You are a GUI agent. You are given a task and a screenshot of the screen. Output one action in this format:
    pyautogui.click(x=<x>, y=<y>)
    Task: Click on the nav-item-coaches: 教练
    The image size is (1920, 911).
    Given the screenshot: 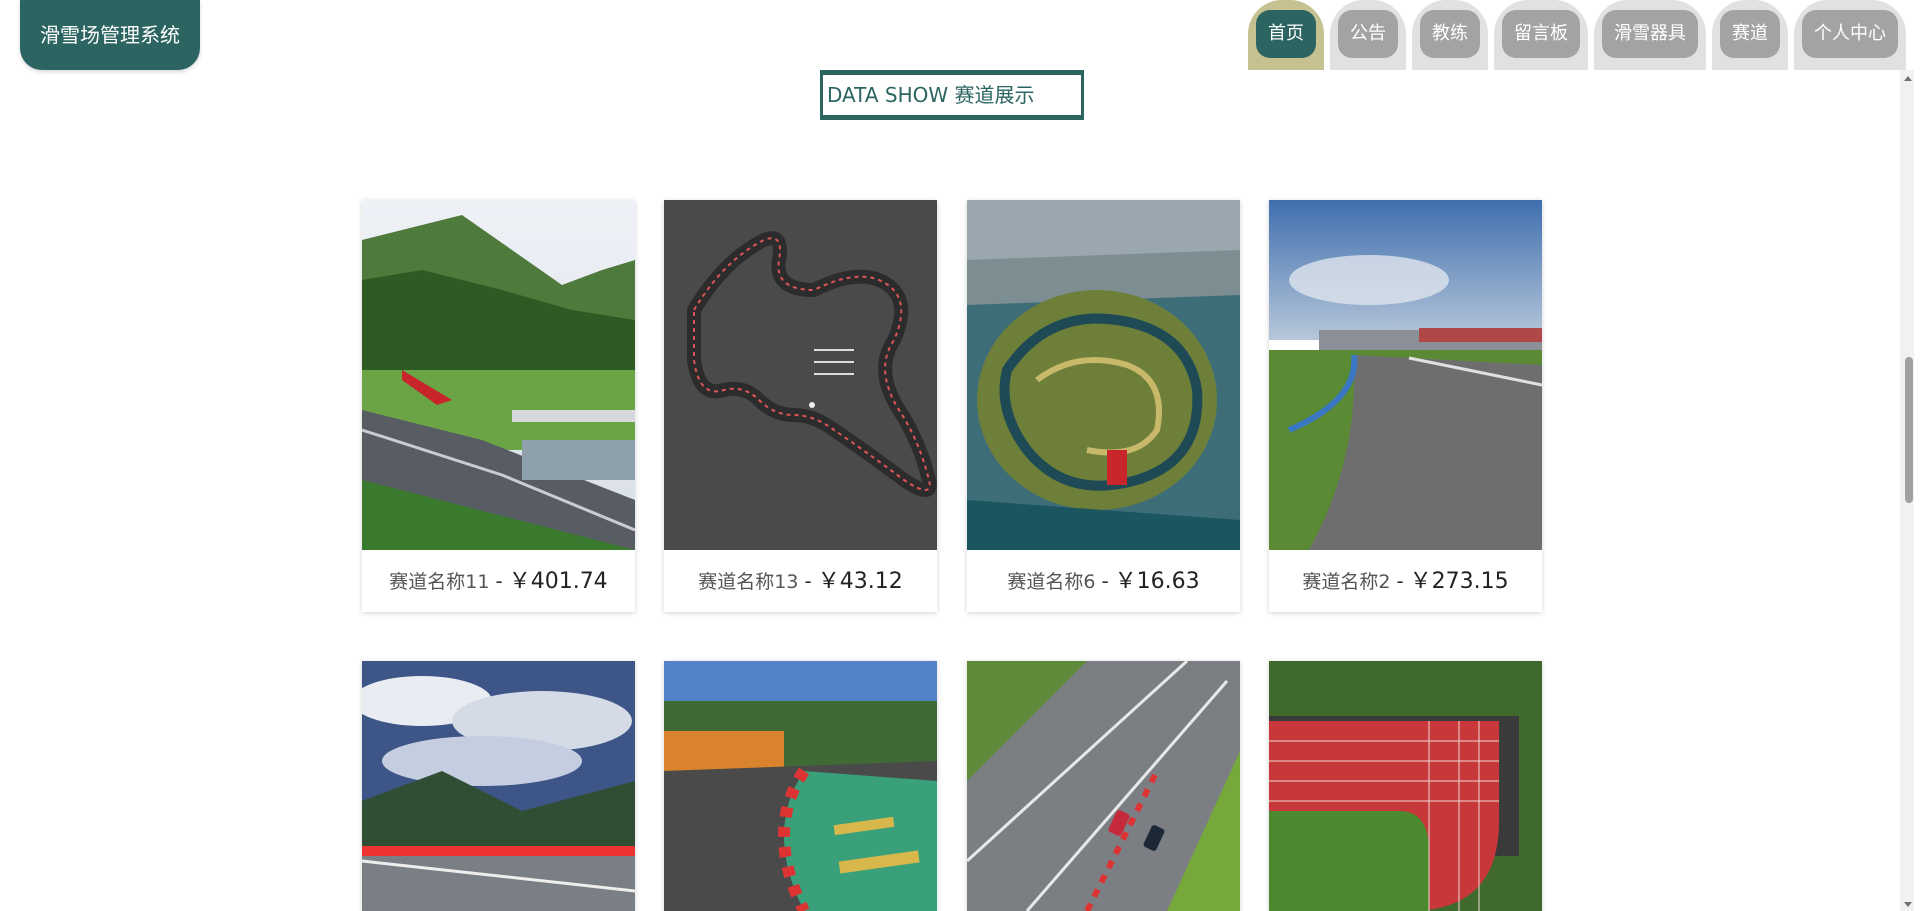 What is the action you would take?
    pyautogui.click(x=1450, y=35)
    